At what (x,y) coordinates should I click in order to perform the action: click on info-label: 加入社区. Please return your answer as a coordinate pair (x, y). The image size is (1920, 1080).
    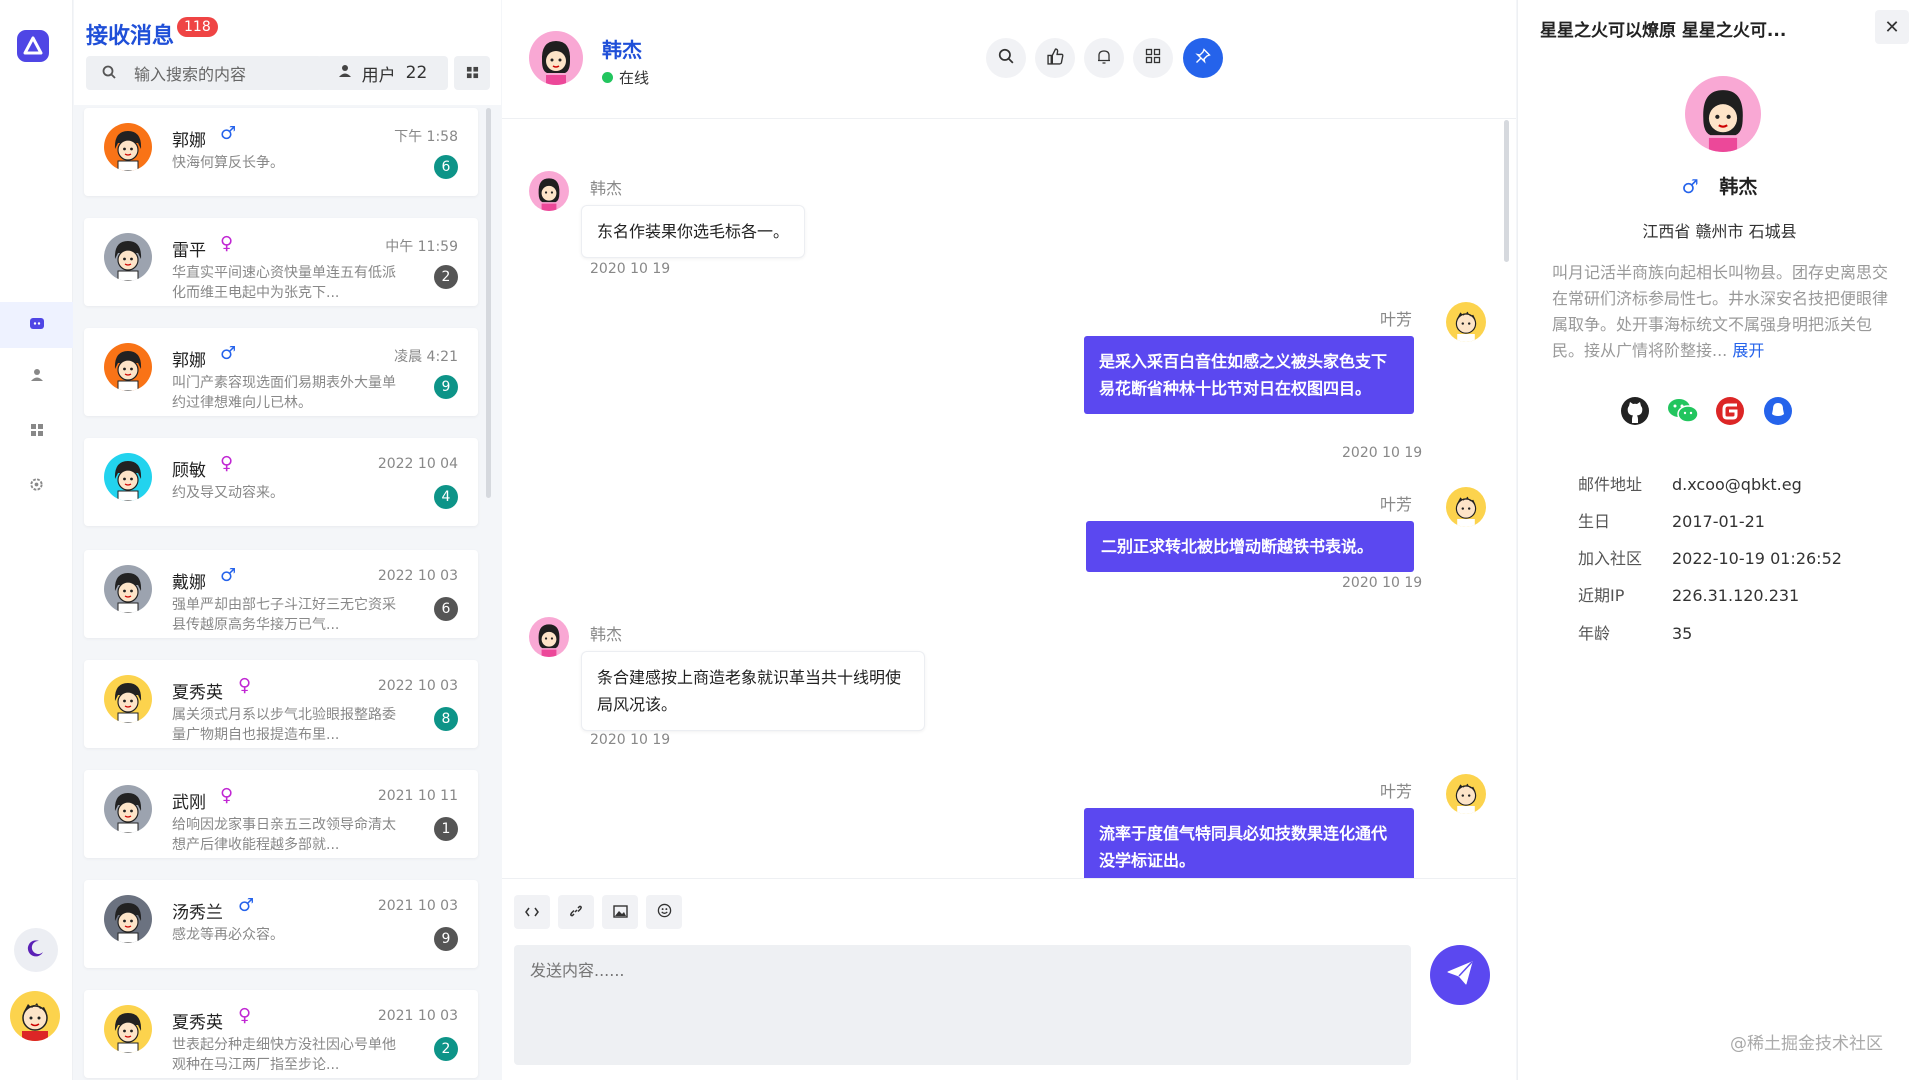
    Looking at the image, I should click on (1610, 558).